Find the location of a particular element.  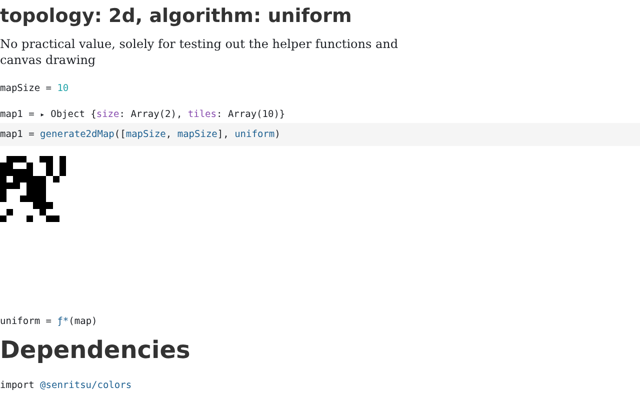

pixel-map-drawing is located at coordinates (33, 189).